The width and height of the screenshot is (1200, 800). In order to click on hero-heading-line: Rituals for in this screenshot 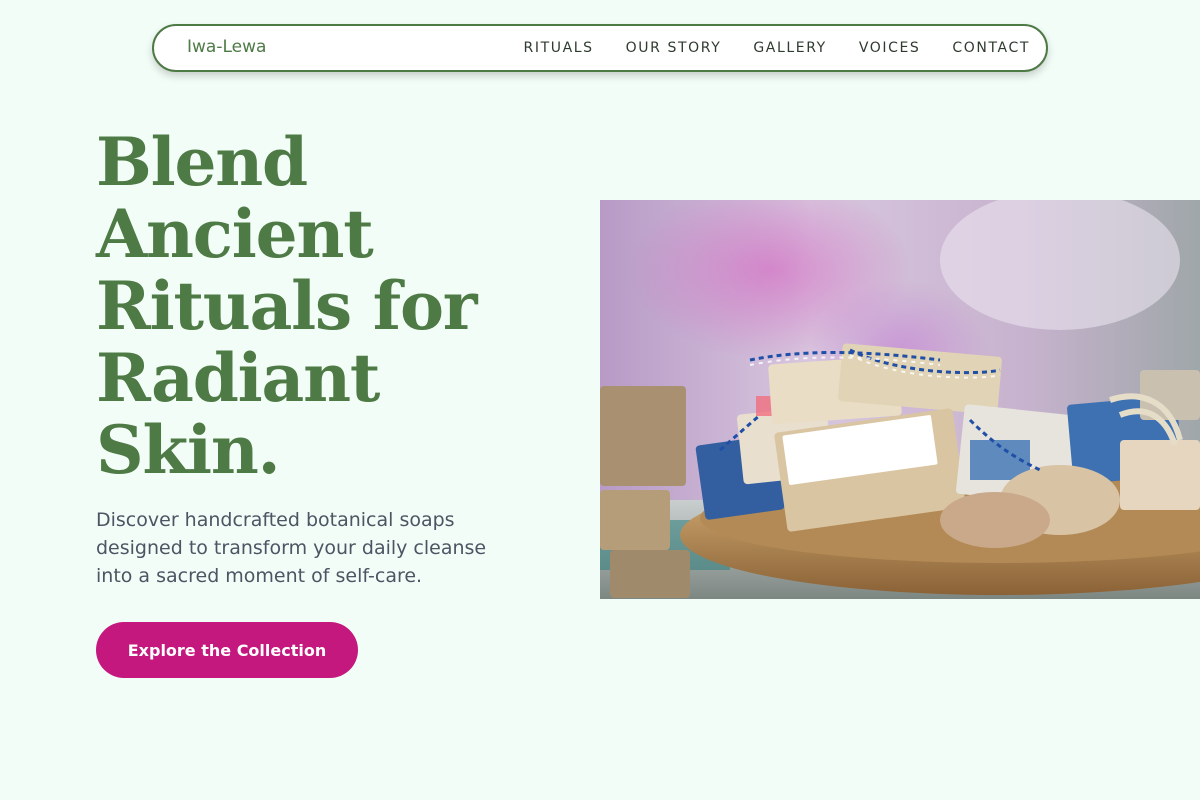, I will do `click(287, 306)`.